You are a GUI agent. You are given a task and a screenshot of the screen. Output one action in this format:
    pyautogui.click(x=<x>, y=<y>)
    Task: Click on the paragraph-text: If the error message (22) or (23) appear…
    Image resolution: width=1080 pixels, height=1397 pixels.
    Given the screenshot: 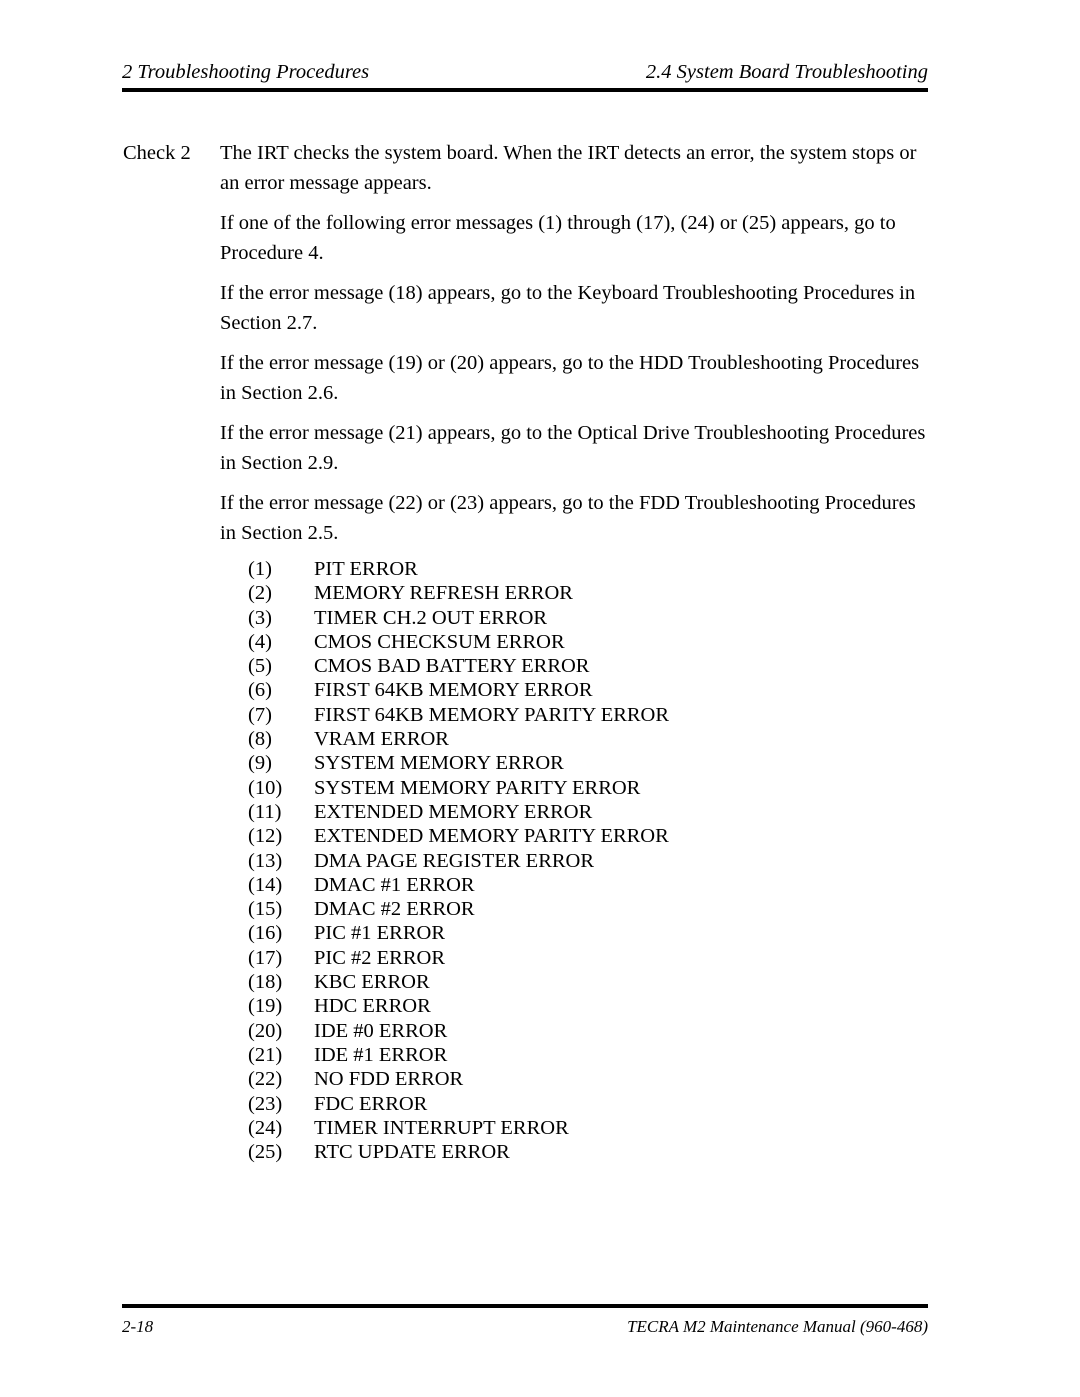 What is the action you would take?
    pyautogui.click(x=568, y=518)
    